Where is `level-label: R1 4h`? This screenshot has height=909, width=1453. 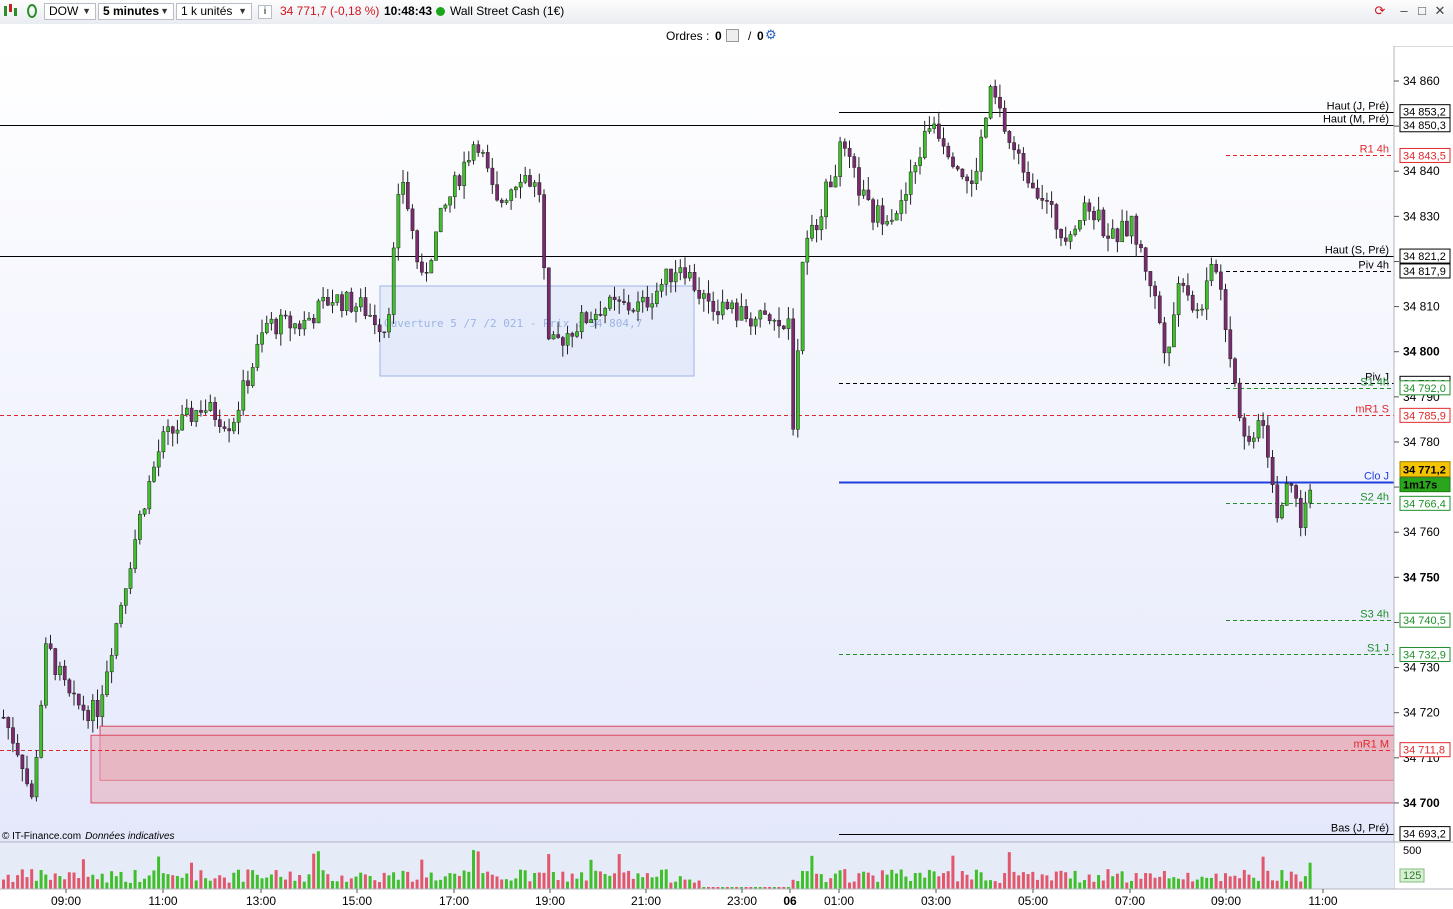
level-label: R1 4h is located at coordinates (1374, 150).